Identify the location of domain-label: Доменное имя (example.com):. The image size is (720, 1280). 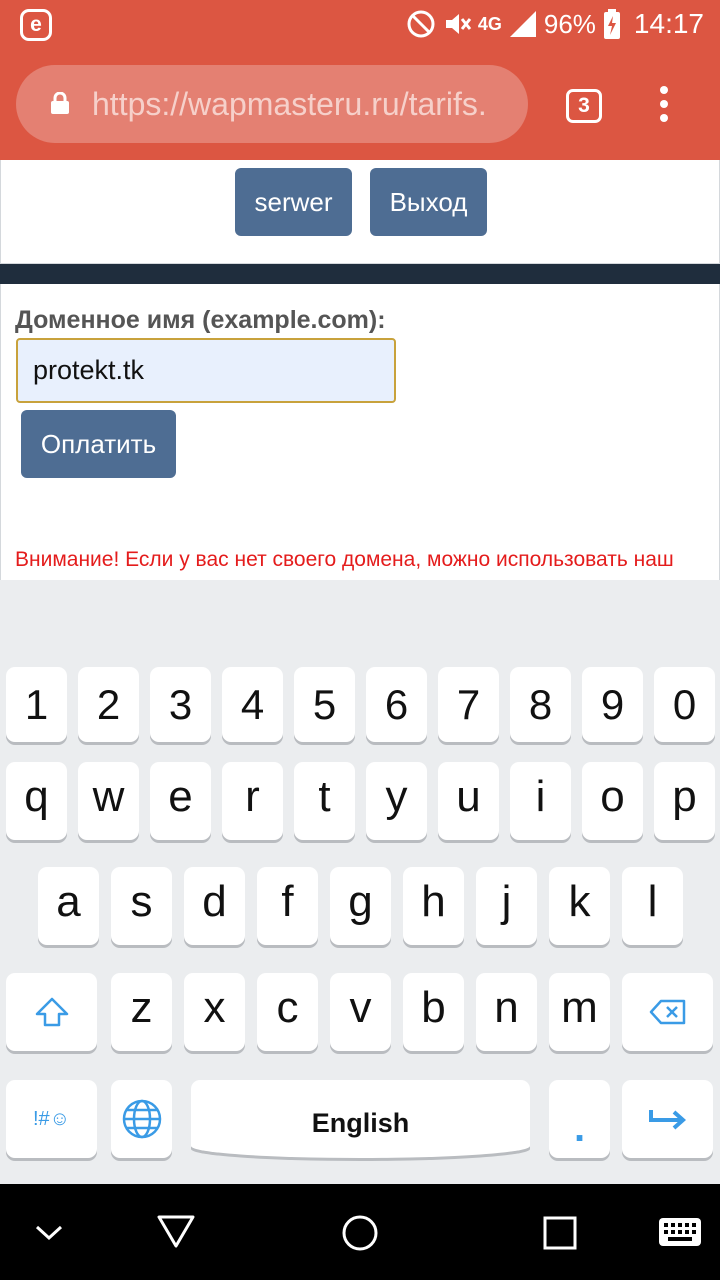
(200, 320).